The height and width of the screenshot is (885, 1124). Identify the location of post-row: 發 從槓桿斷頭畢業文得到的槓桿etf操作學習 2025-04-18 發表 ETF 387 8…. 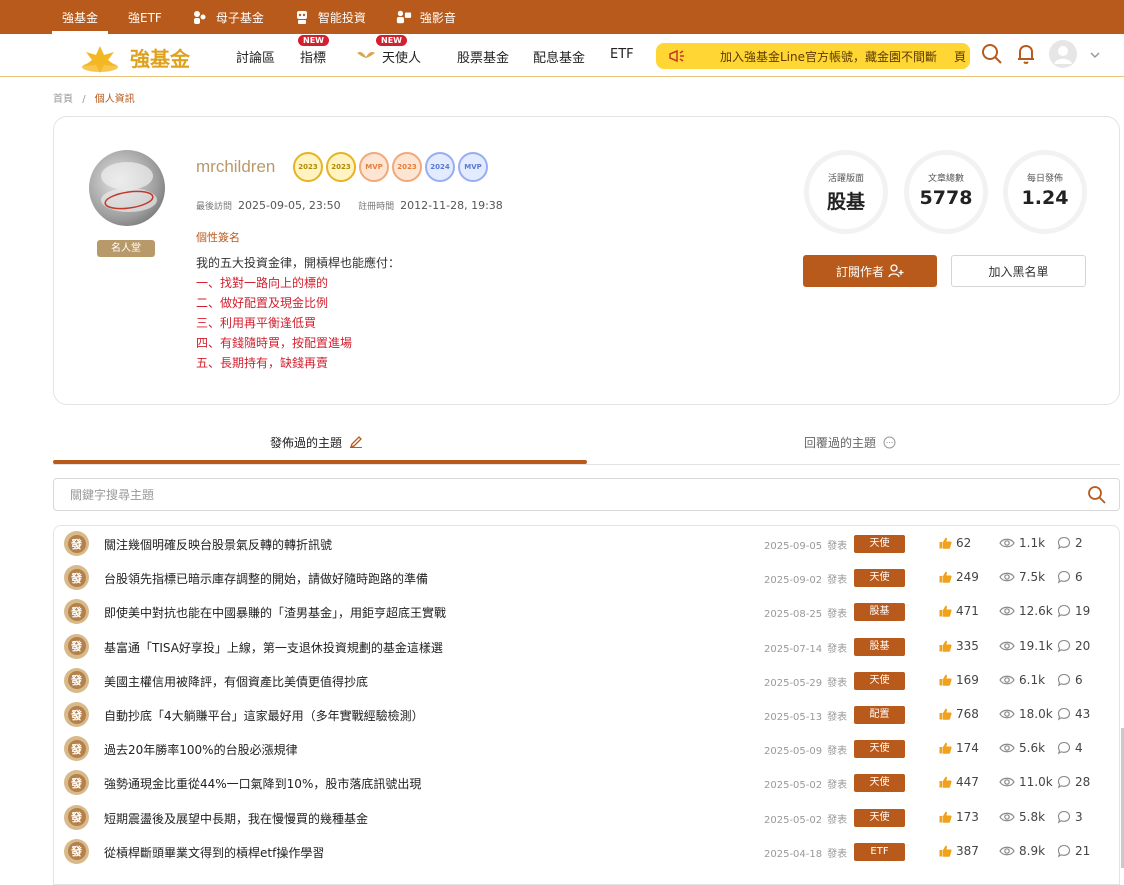
(586, 852).